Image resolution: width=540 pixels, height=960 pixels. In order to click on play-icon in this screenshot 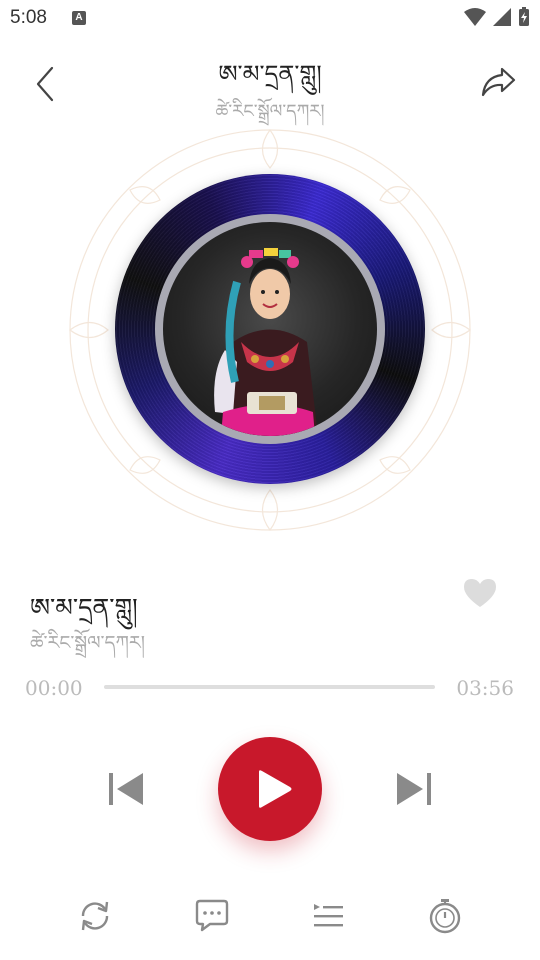, I will do `click(275, 789)`.